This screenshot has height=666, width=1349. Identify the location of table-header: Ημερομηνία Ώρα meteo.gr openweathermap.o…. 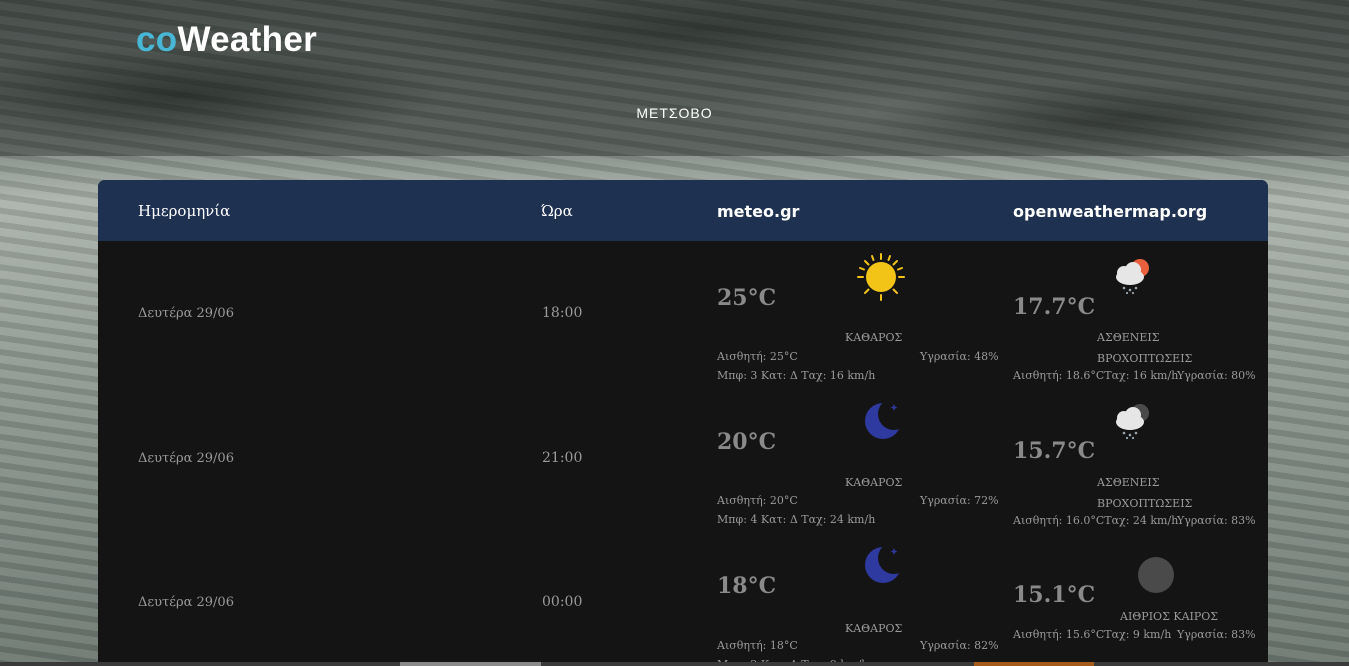
(683, 210).